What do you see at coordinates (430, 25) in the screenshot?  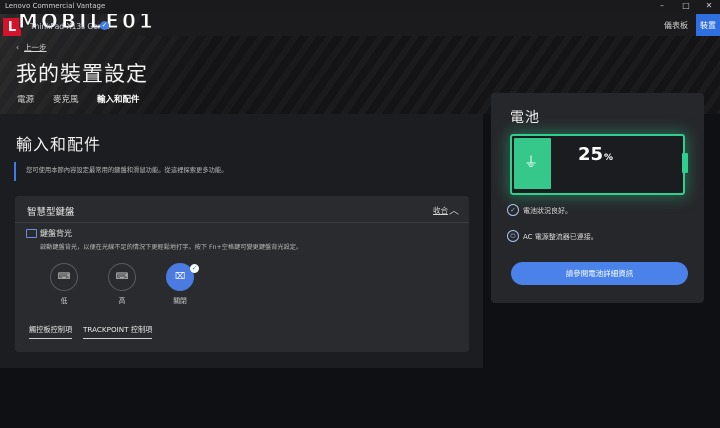 I see `top-nav-bar` at bounding box center [430, 25].